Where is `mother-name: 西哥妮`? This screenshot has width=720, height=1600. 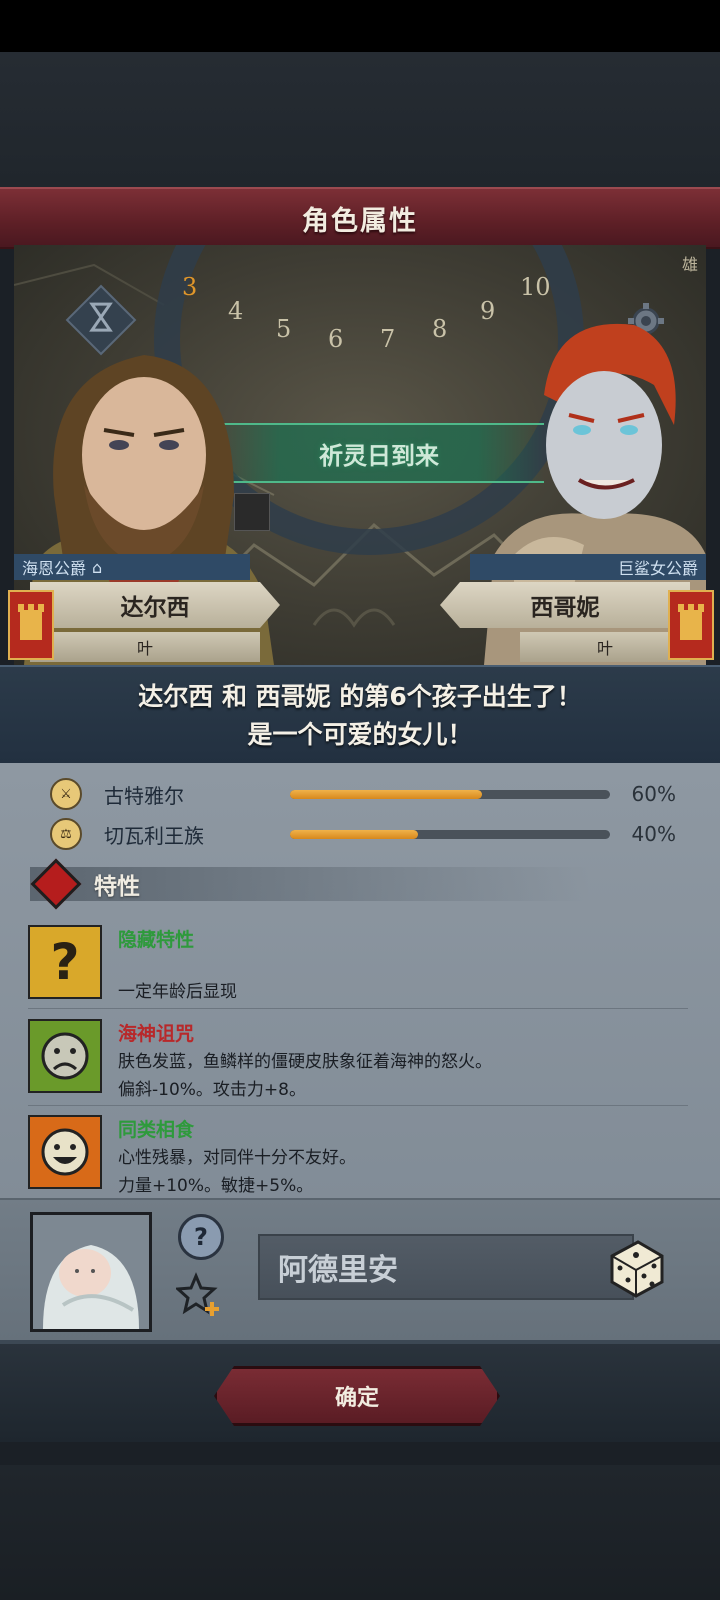 mother-name: 西哥妮 is located at coordinates (565, 608).